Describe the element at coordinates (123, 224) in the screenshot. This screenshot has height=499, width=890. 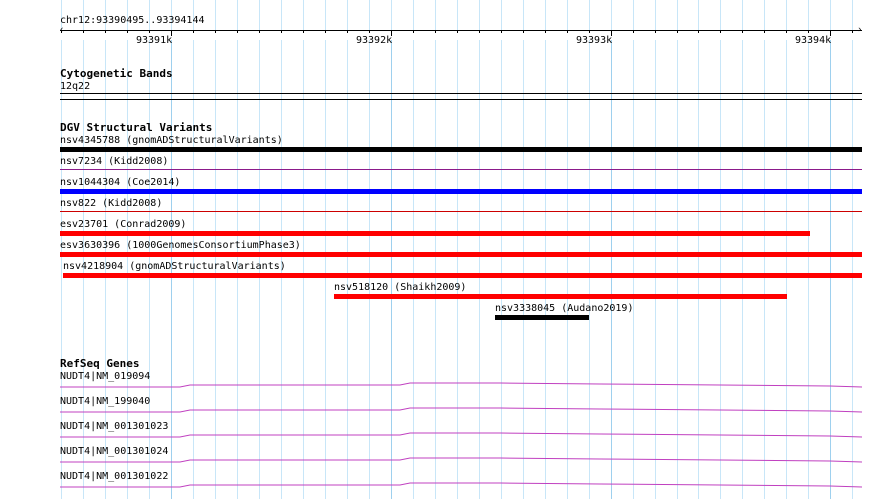
I see `dgv-item-label: esv23701 (Conrad2009)` at that location.